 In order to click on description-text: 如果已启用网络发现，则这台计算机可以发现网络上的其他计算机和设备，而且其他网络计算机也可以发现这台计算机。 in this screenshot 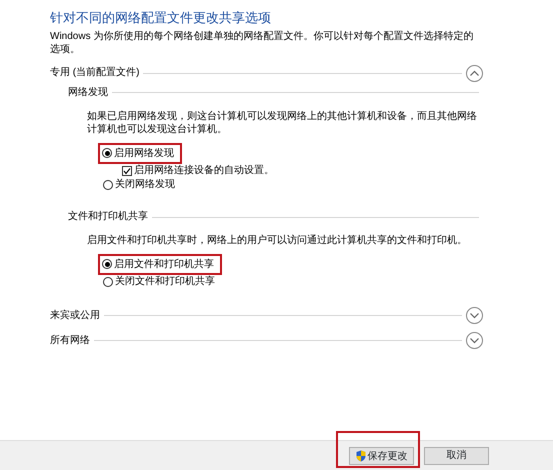, I will do `click(282, 123)`.